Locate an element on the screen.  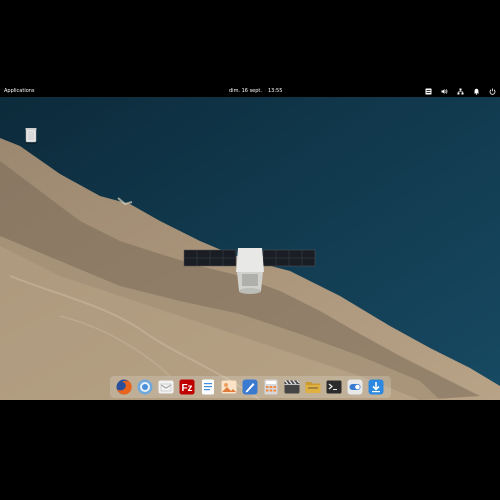
clock-time: 13:55 is located at coordinates (275, 91).